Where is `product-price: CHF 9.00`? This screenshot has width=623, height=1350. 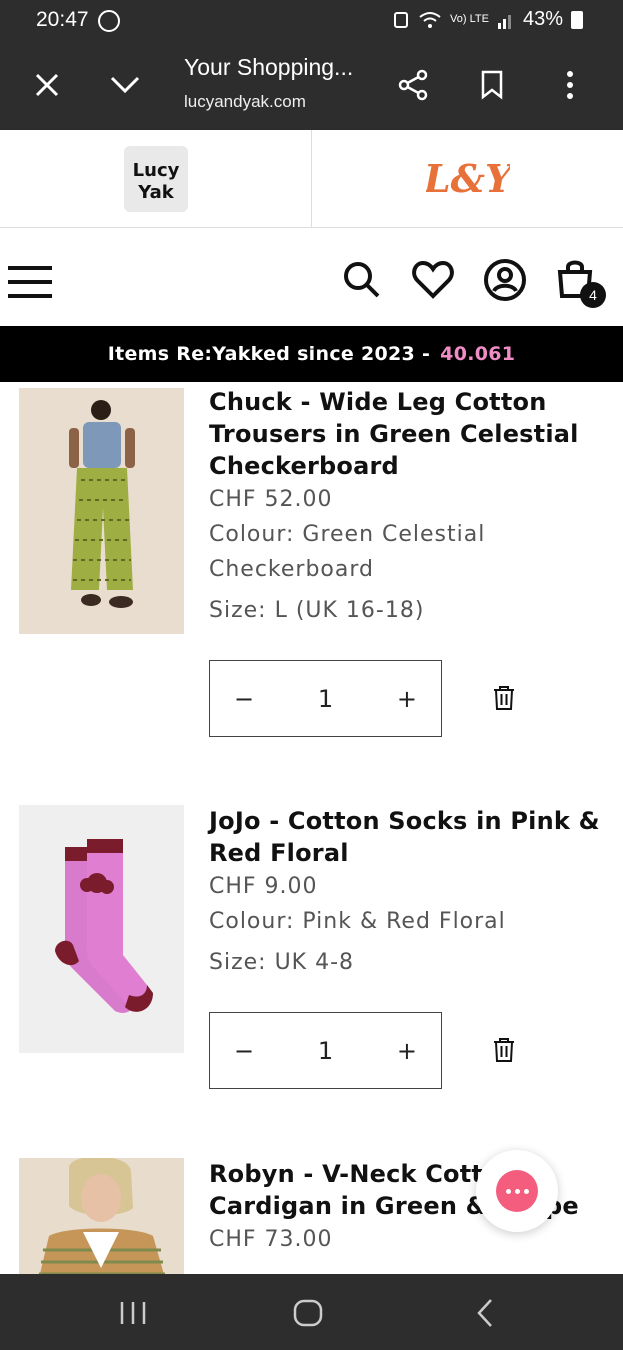
product-price: CHF 9.00 is located at coordinates (263, 886).